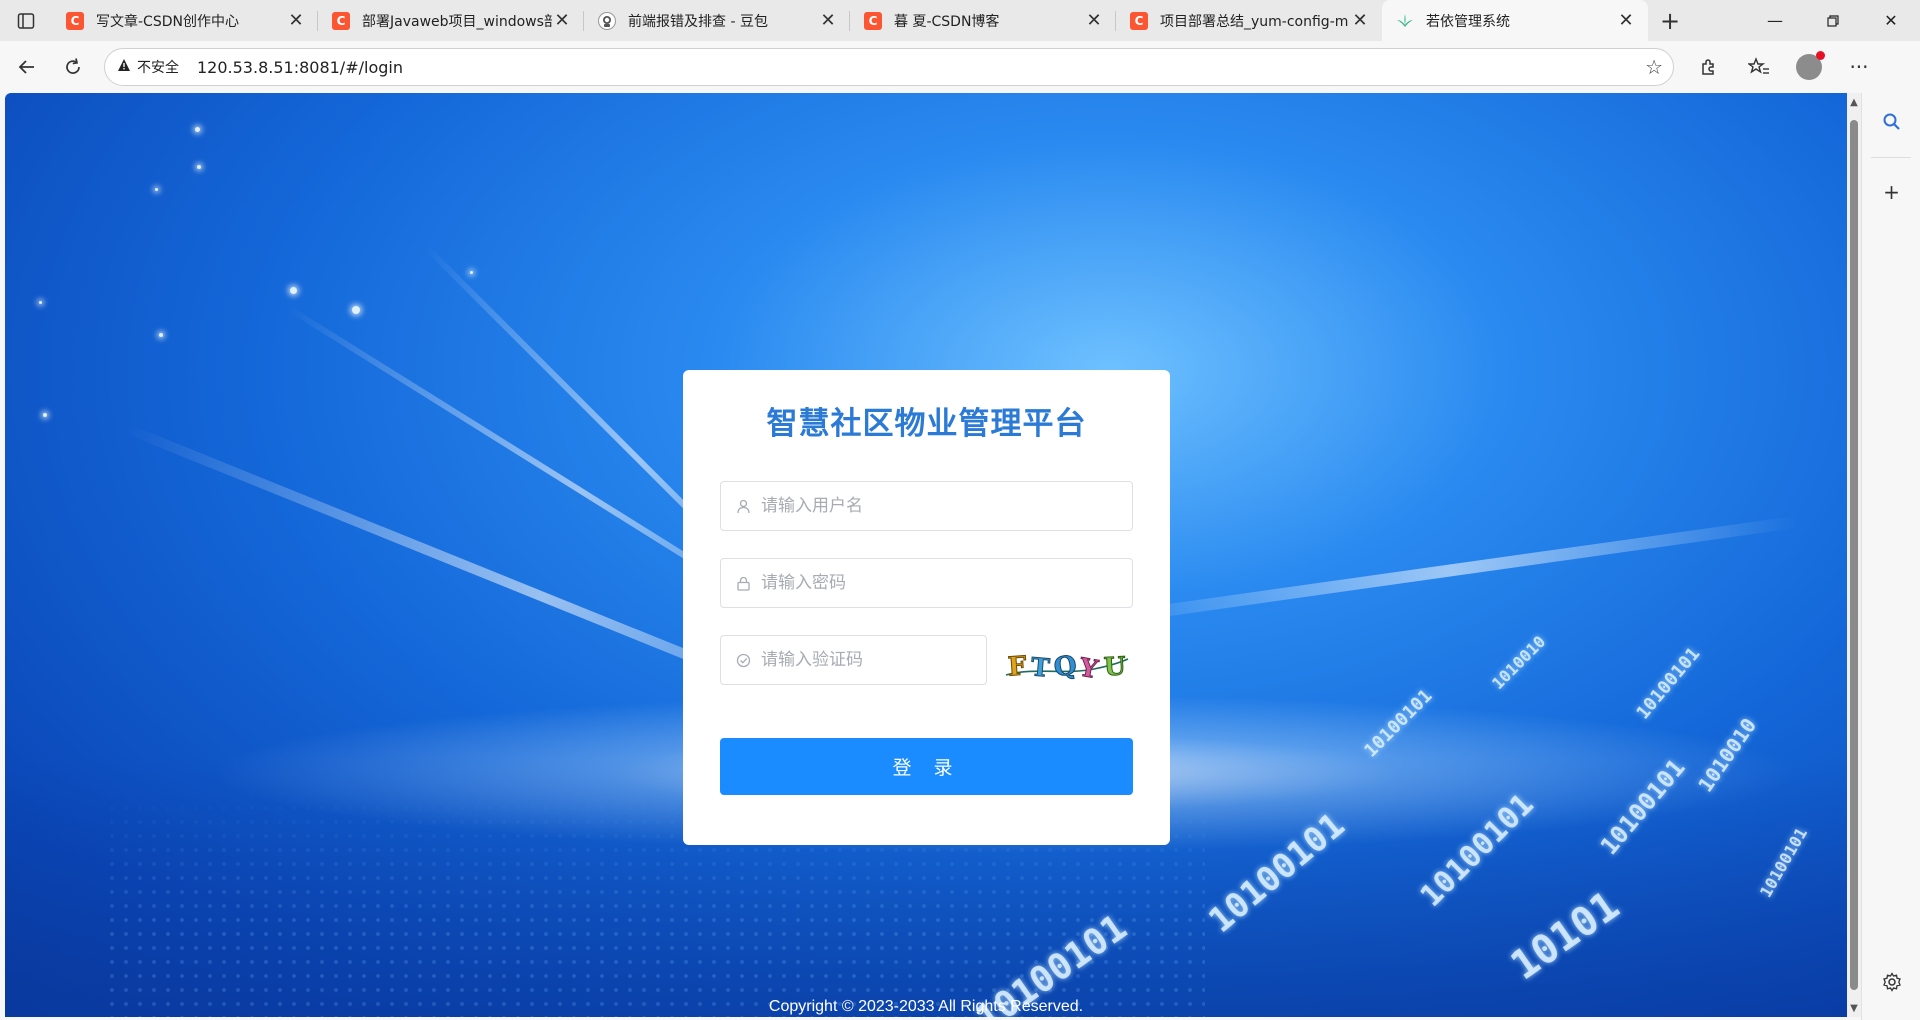  I want to click on sidebar-settings-button, so click(1891, 982).